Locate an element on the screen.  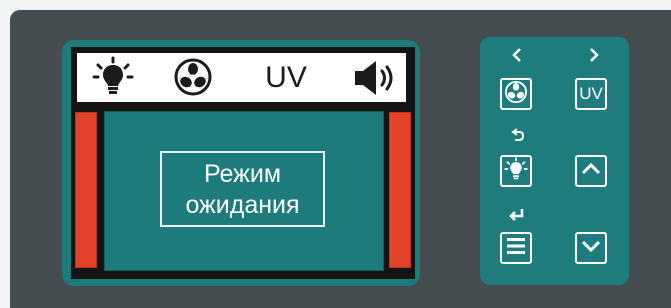
menu-button is located at coordinates (516, 248).